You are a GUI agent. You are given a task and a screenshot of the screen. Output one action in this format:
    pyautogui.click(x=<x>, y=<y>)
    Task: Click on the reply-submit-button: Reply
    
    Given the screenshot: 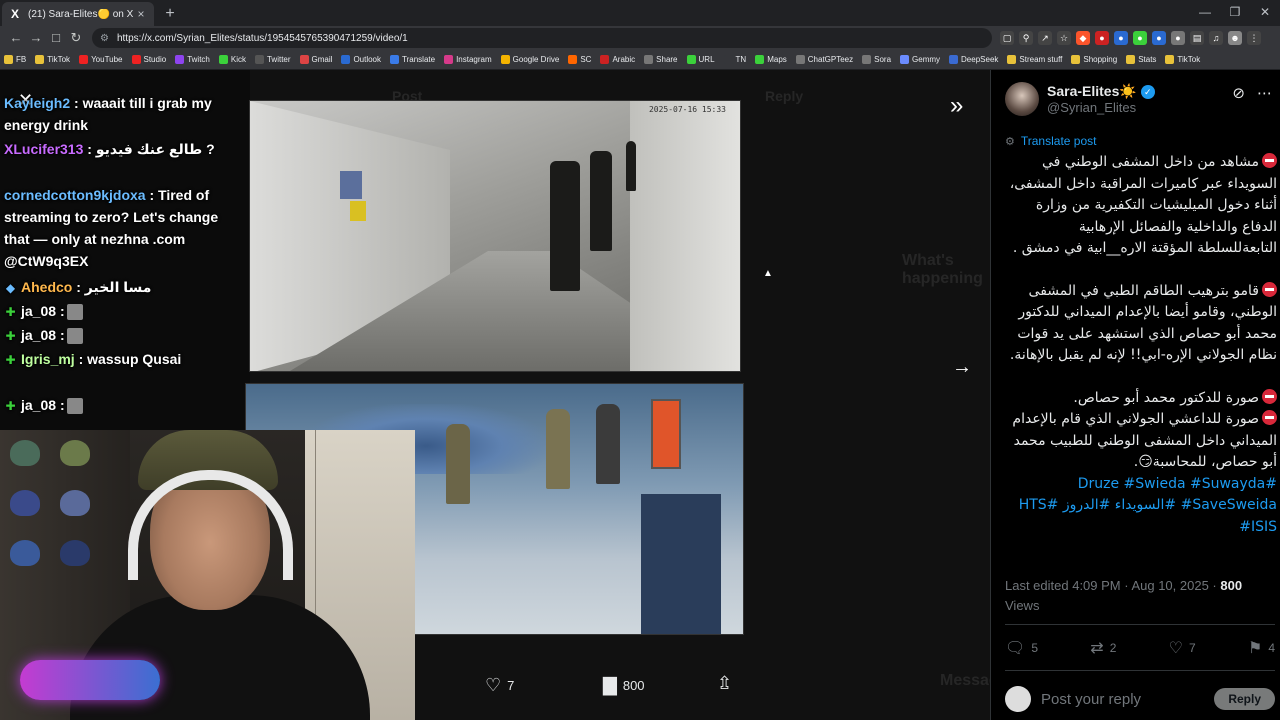 What is the action you would take?
    pyautogui.click(x=1244, y=699)
    